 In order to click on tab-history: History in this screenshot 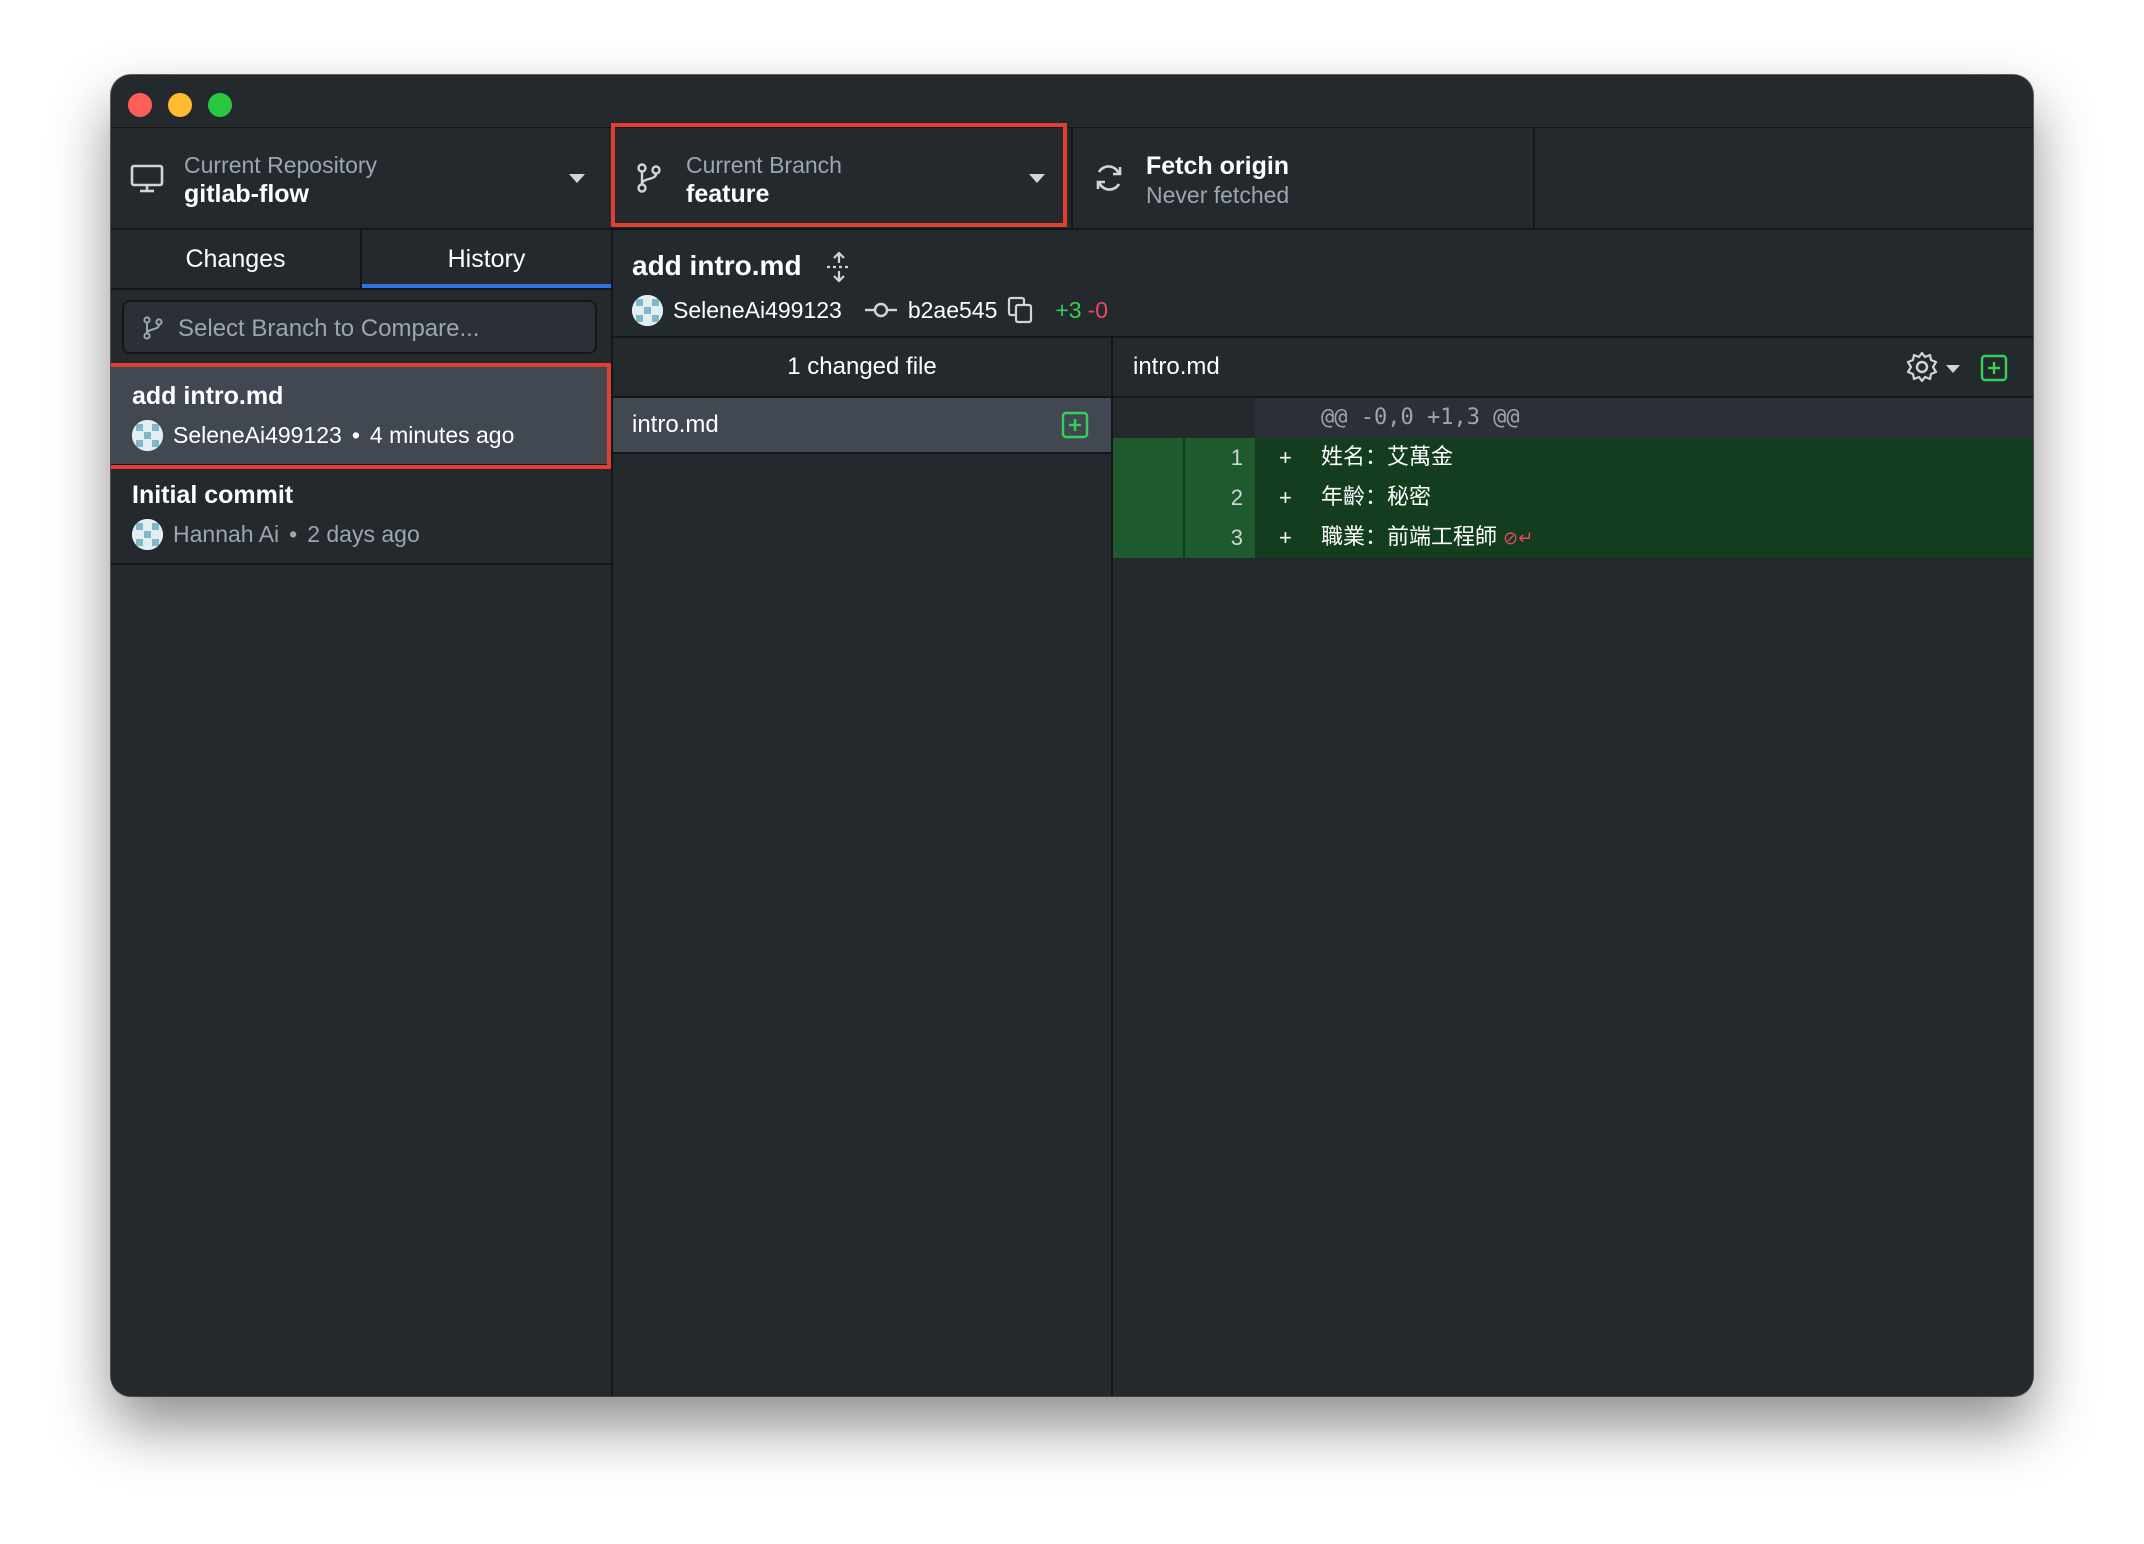, I will do `click(486, 259)`.